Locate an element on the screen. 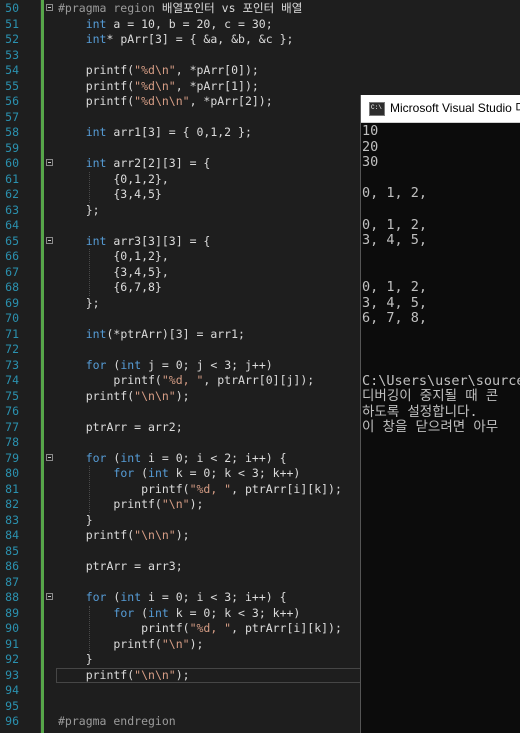  console-line: 3, 4, 5, is located at coordinates (395, 302).